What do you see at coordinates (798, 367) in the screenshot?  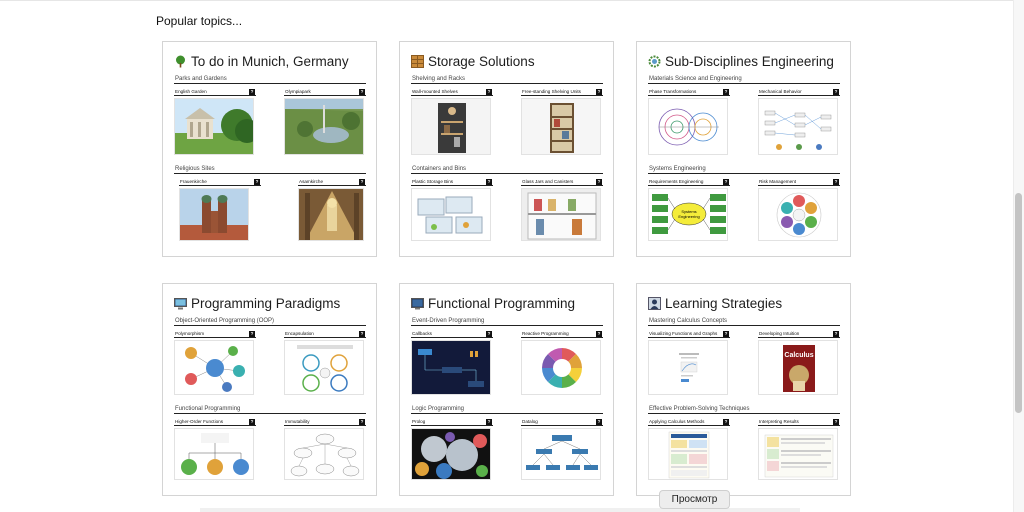 I see `calculus-book-thumbnail: Calculus` at bounding box center [798, 367].